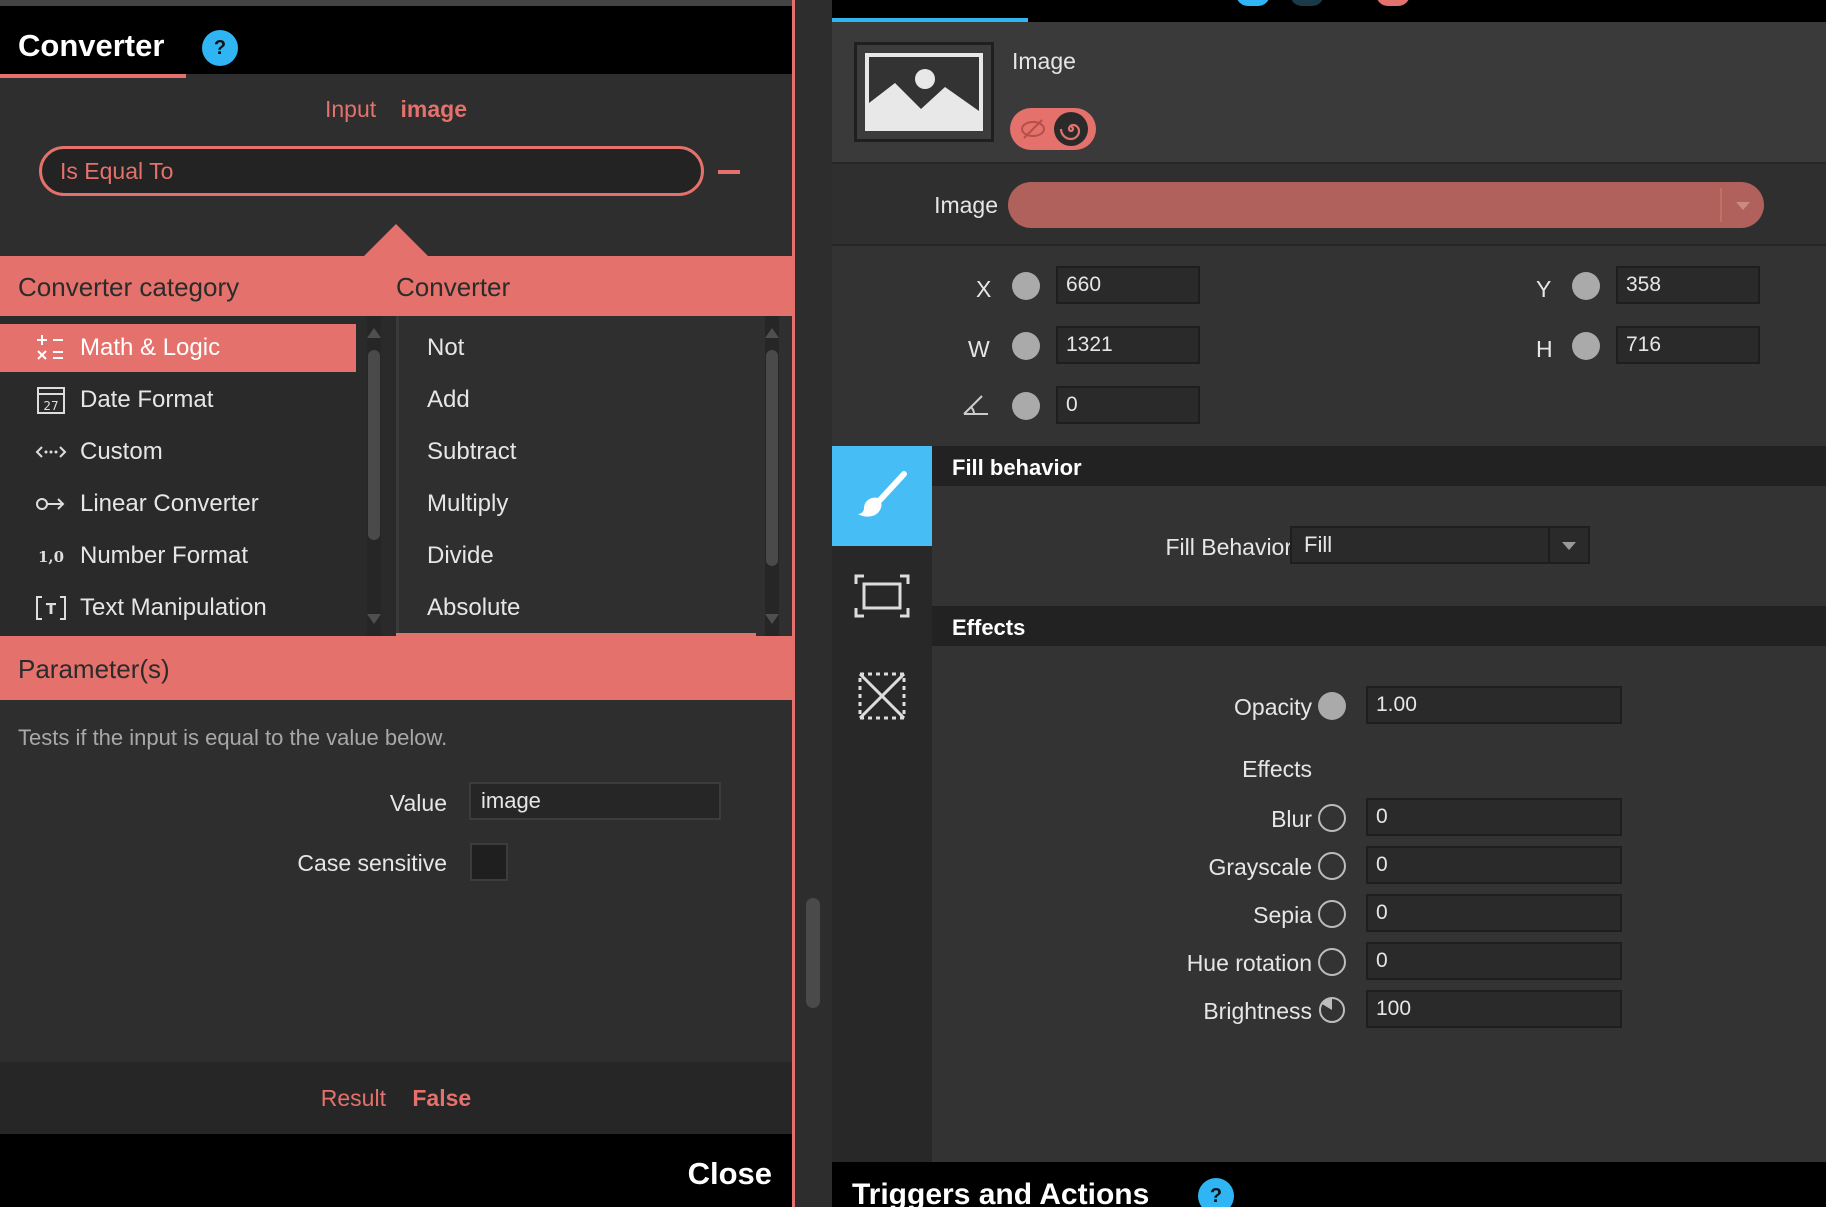  What do you see at coordinates (374, 445) in the screenshot?
I see `category-scroll-thumb` at bounding box center [374, 445].